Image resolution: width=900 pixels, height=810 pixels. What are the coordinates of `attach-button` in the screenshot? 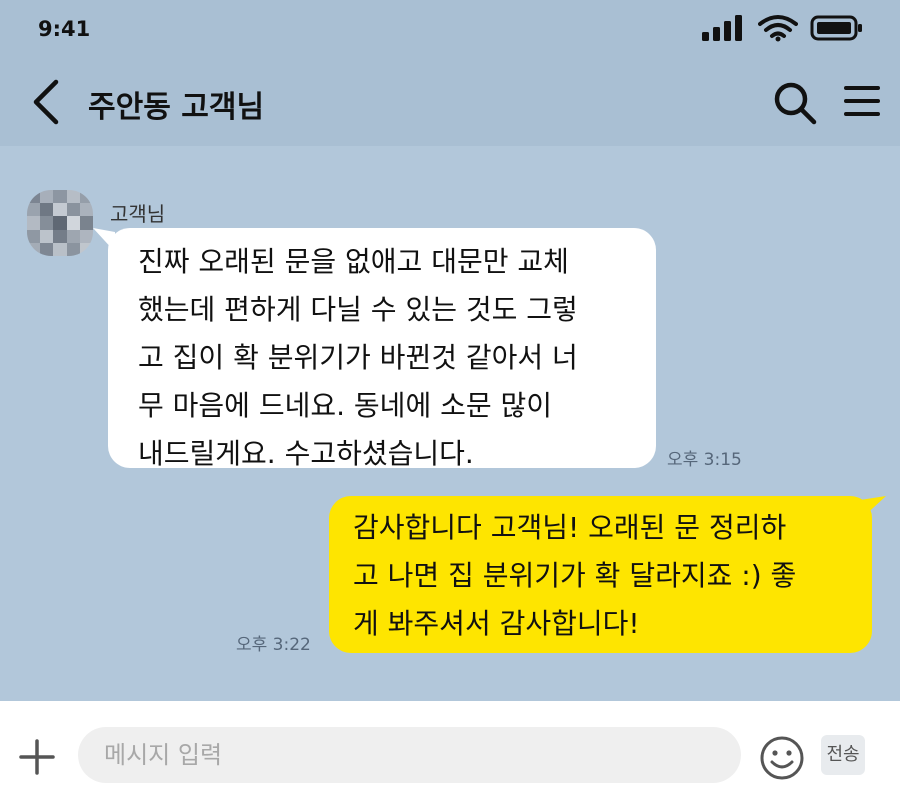 It's located at (37, 757).